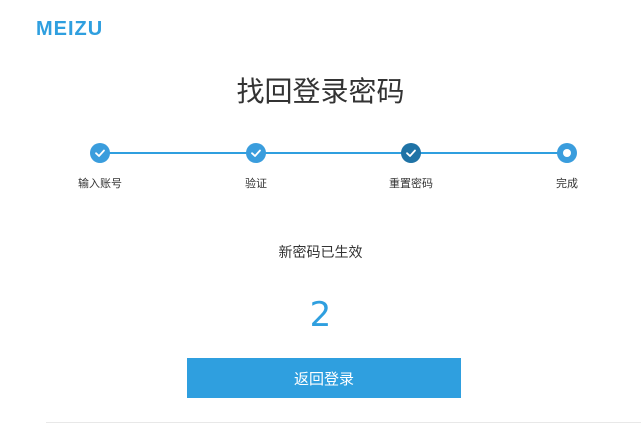  I want to click on step-complete: 完成, so click(567, 165).